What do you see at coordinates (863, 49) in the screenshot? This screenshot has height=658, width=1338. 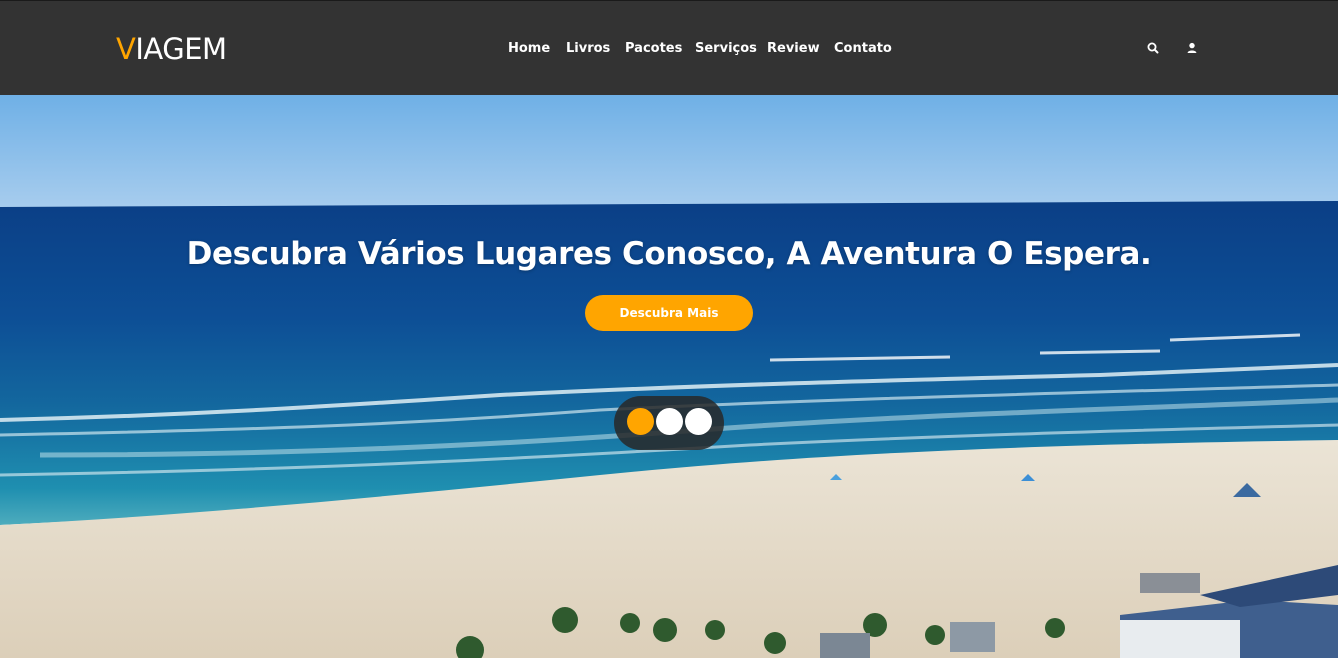 I see `nav-item-contato: Contato` at bounding box center [863, 49].